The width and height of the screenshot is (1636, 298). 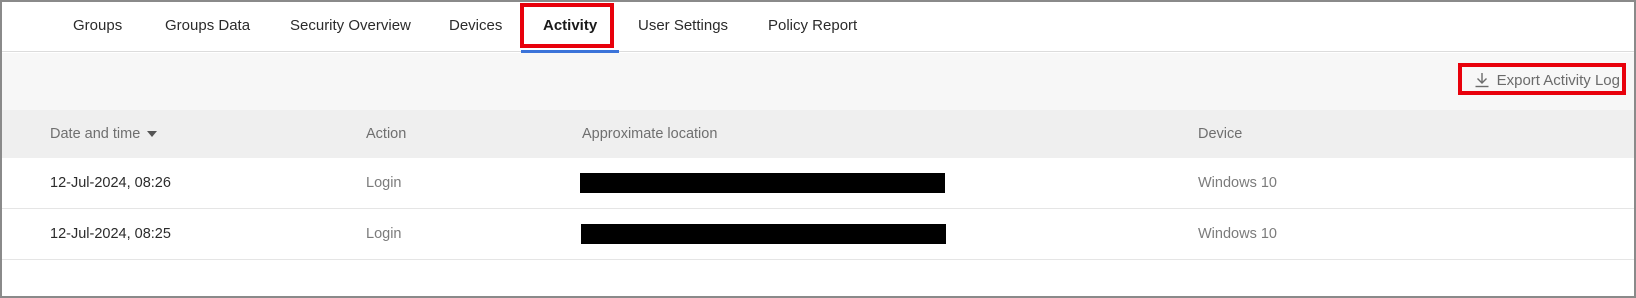 I want to click on column-label: Date and time, so click(x=95, y=134).